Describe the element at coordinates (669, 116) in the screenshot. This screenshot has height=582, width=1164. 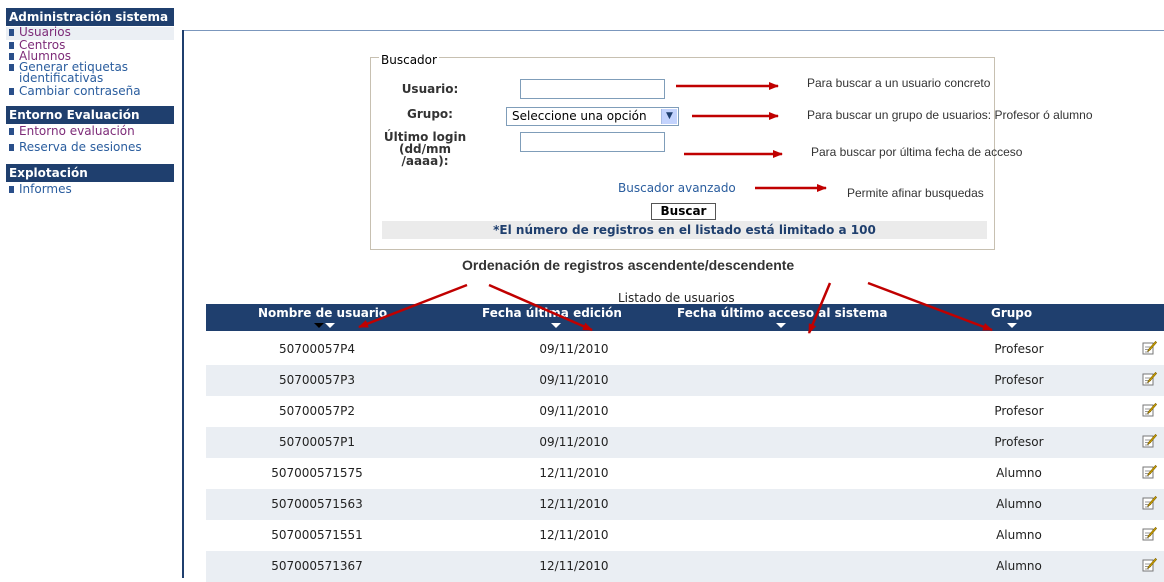
I see `chevron-down-icon: ▼` at that location.